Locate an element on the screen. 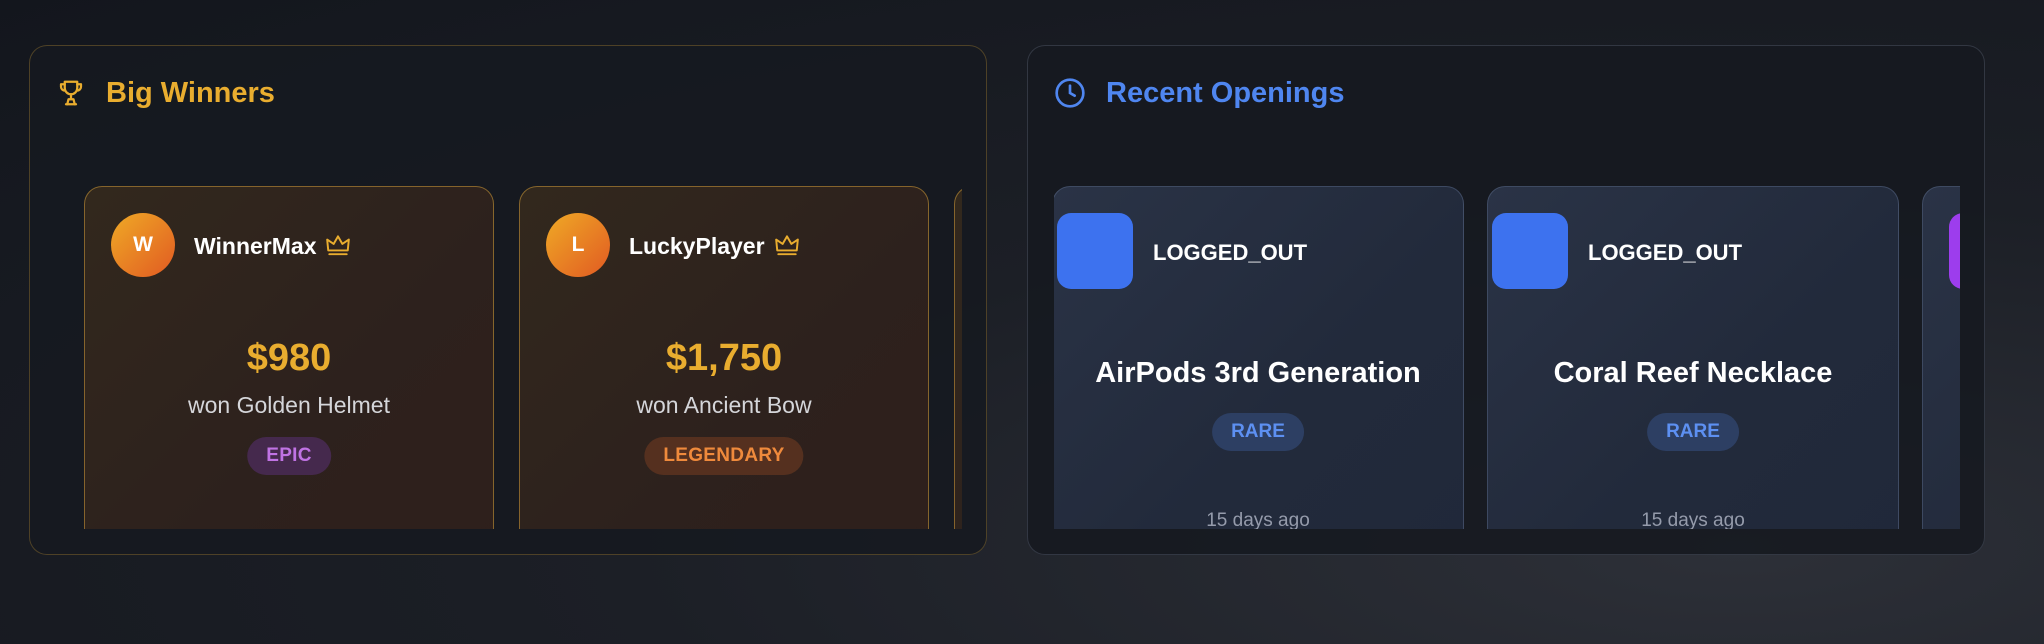 The width and height of the screenshot is (2044, 644). rarity-badge: LEGENDARY is located at coordinates (724, 456).